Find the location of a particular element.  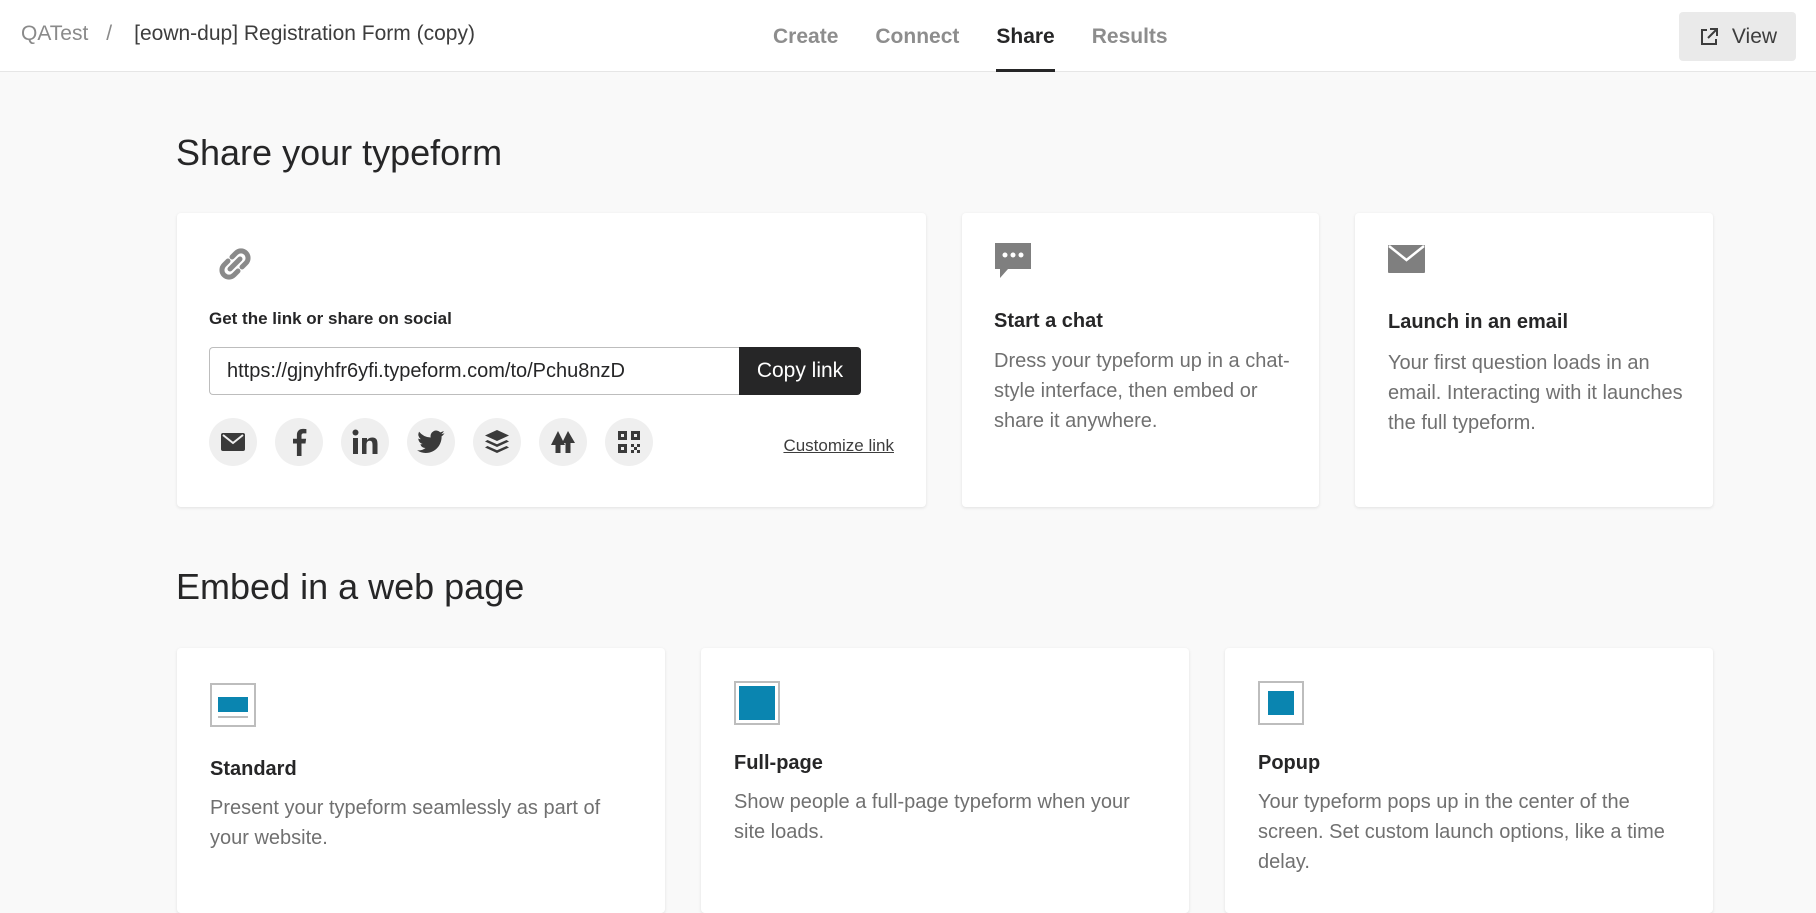

linkedin-icon is located at coordinates (365, 441).